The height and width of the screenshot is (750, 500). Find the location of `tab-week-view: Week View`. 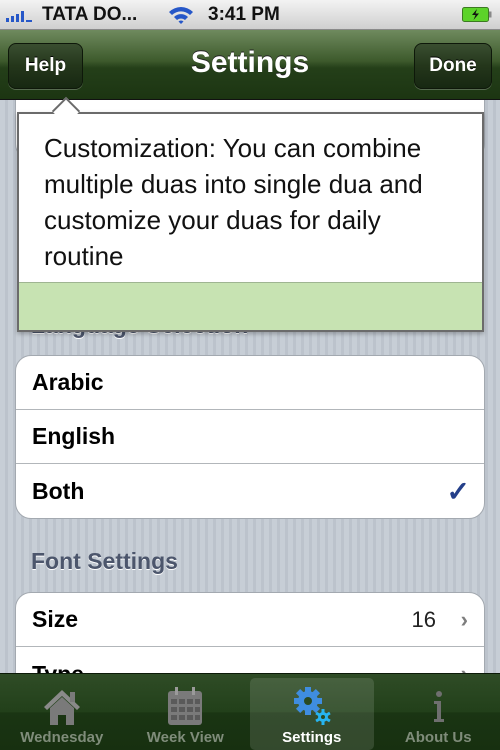

tab-week-view: Week View is located at coordinates (186, 712).